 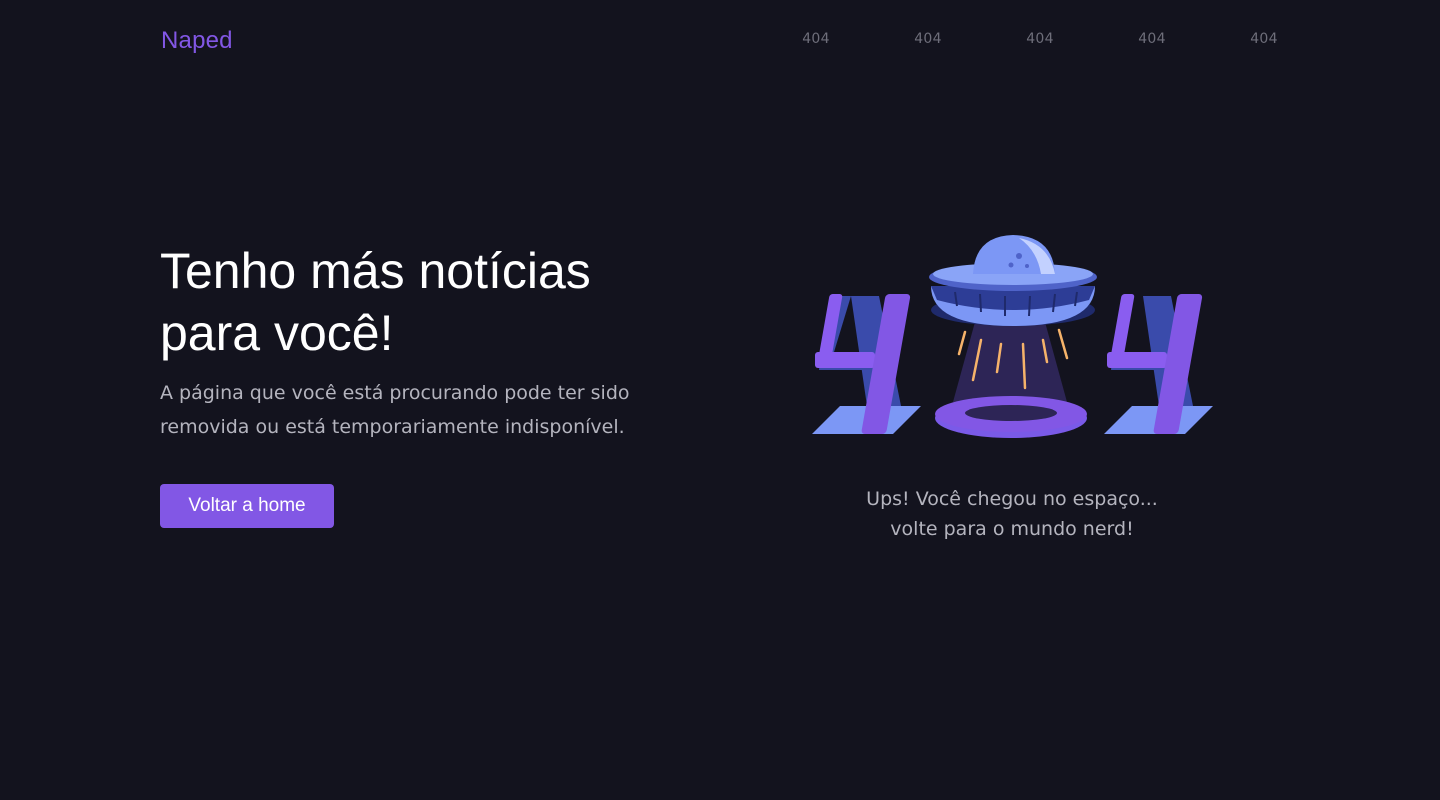 I want to click on nav-link-3: 404, so click(x=1040, y=39).